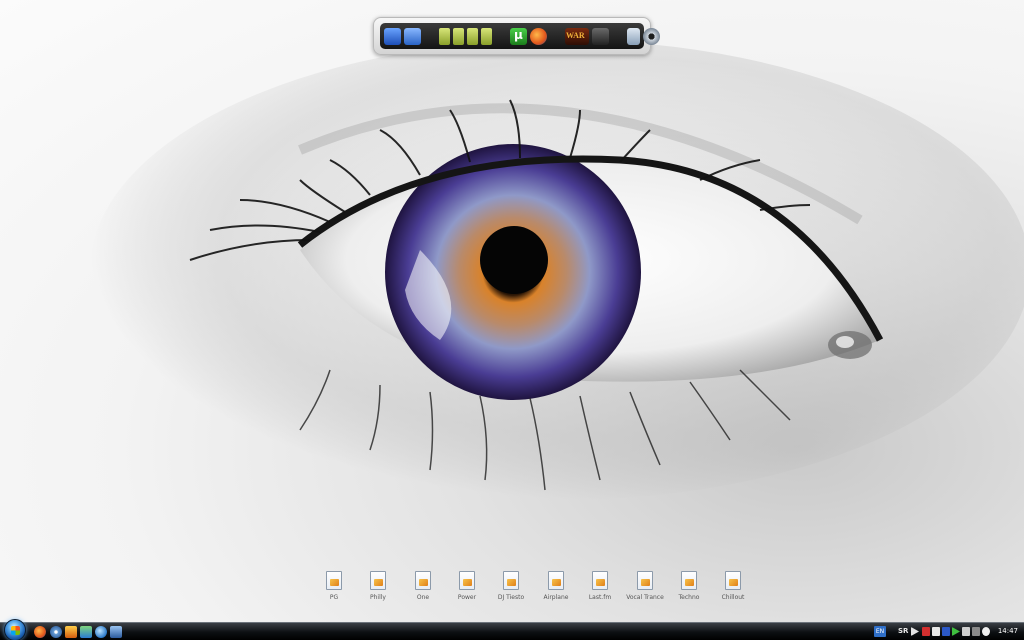 The width and height of the screenshot is (1024, 640). Describe the element at coordinates (733, 597) in the screenshot. I see `desktop-icon-label: Chillout` at that location.